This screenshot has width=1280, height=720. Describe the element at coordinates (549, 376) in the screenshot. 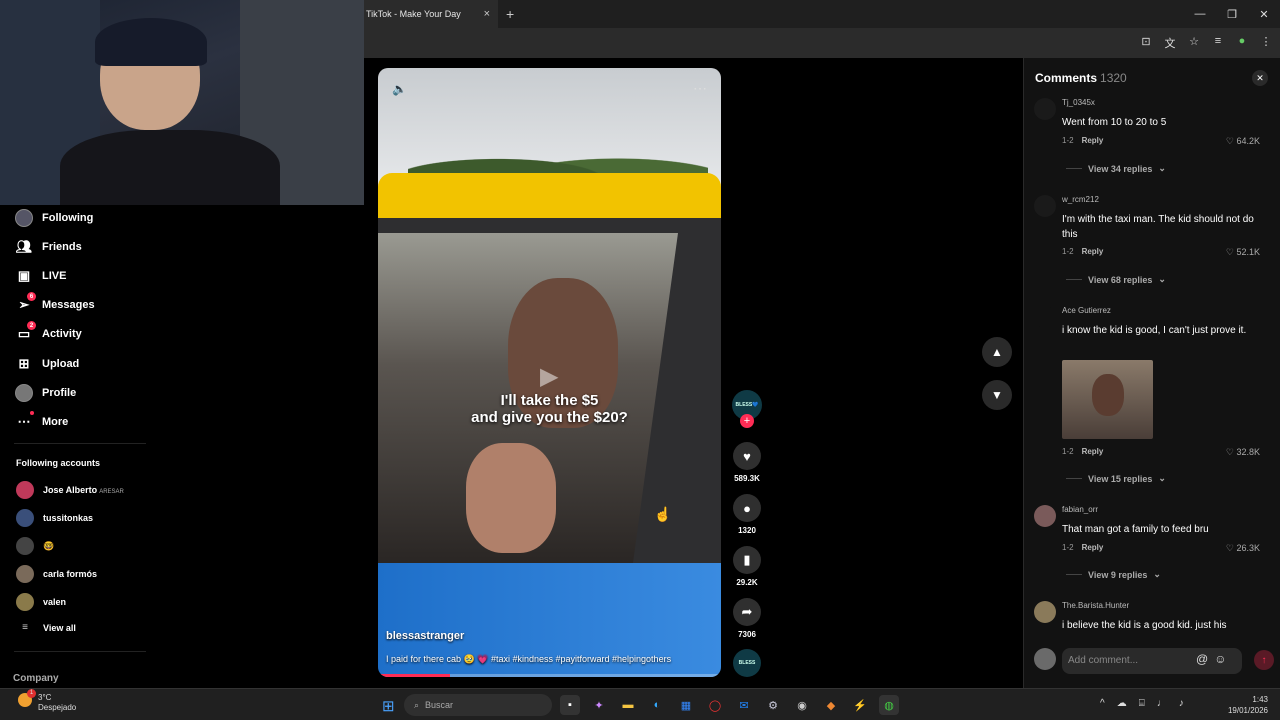

I see `play-icon: ▶` at that location.